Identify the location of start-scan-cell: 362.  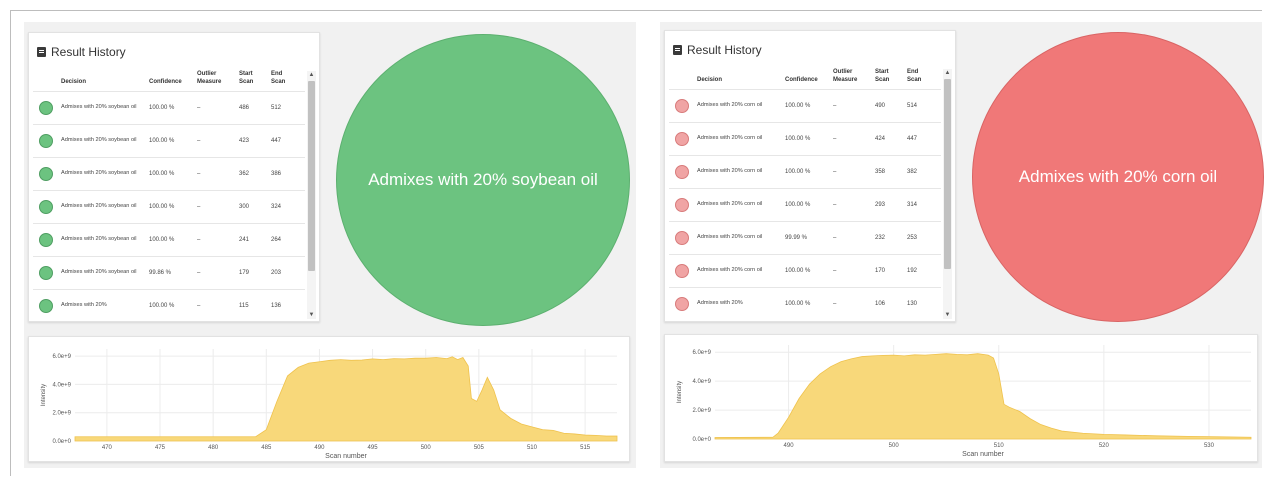
(253, 173).